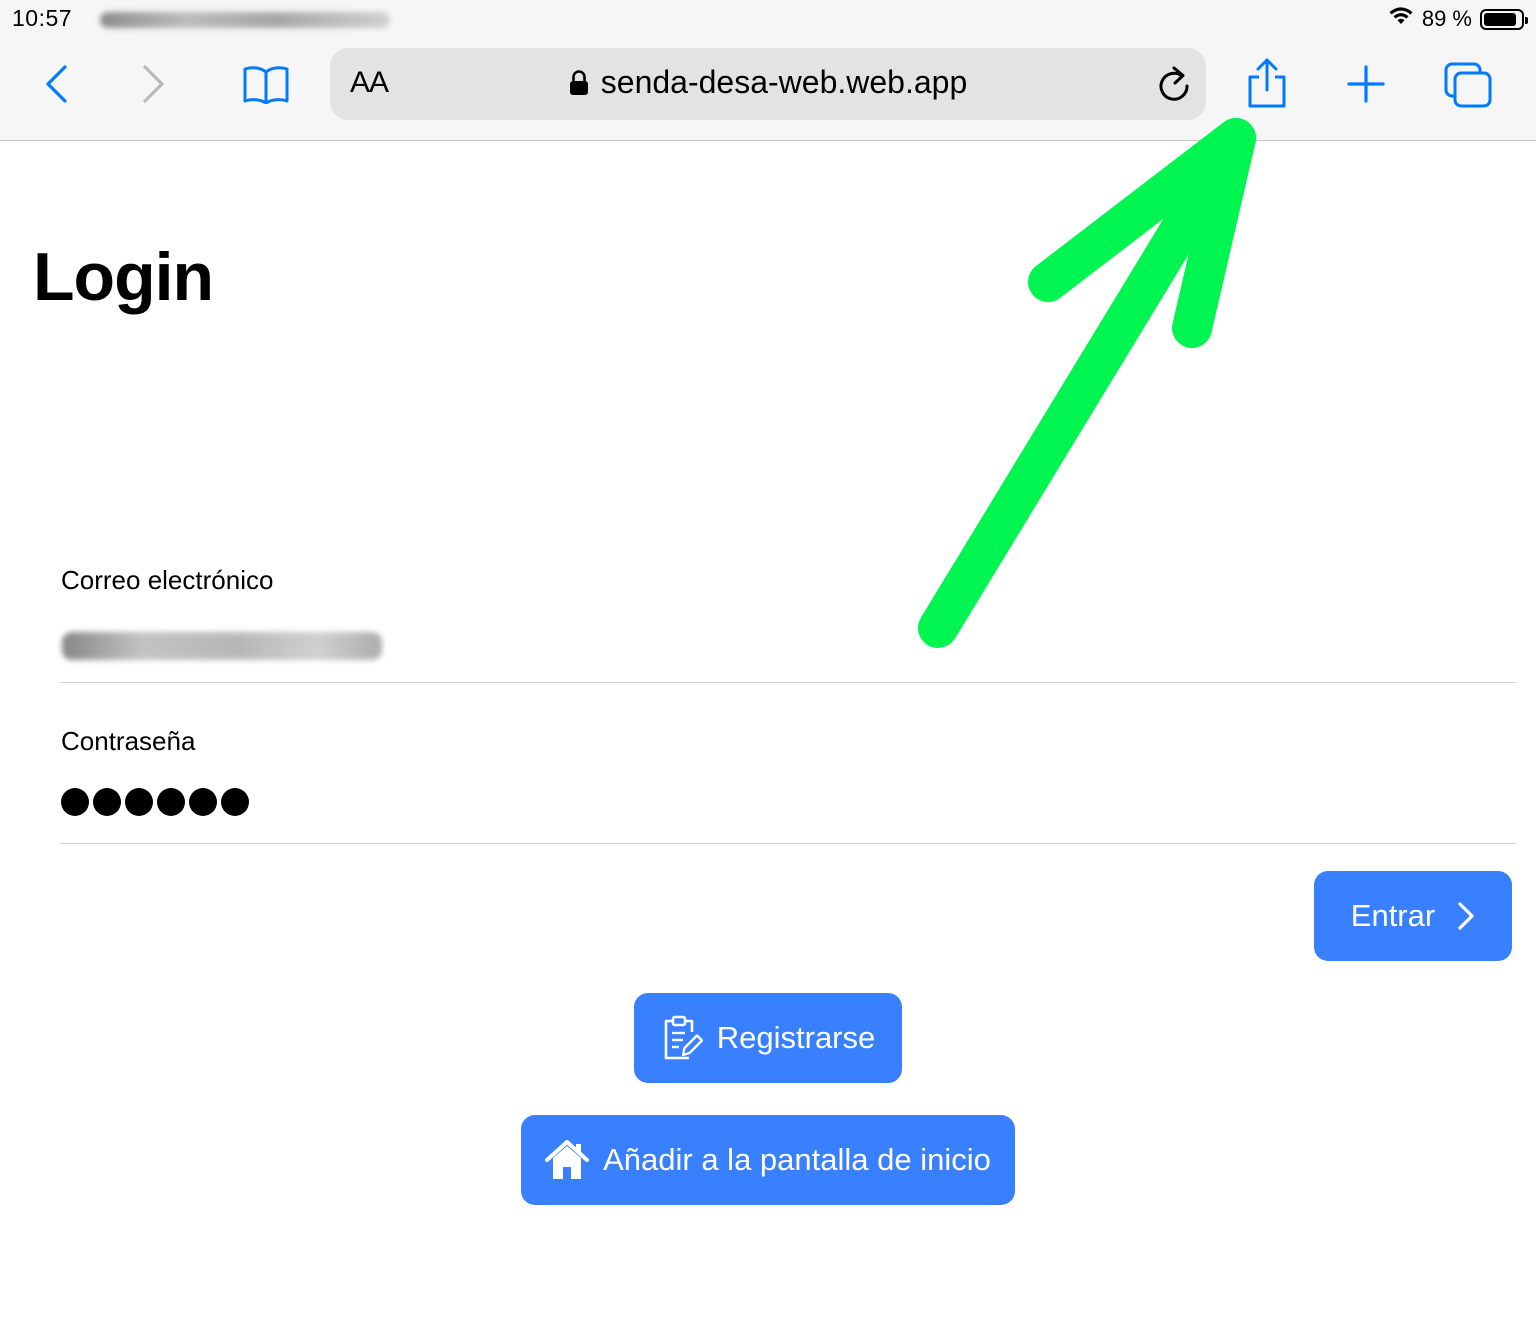  Describe the element at coordinates (222, 646) in the screenshot. I see `email-input` at that location.